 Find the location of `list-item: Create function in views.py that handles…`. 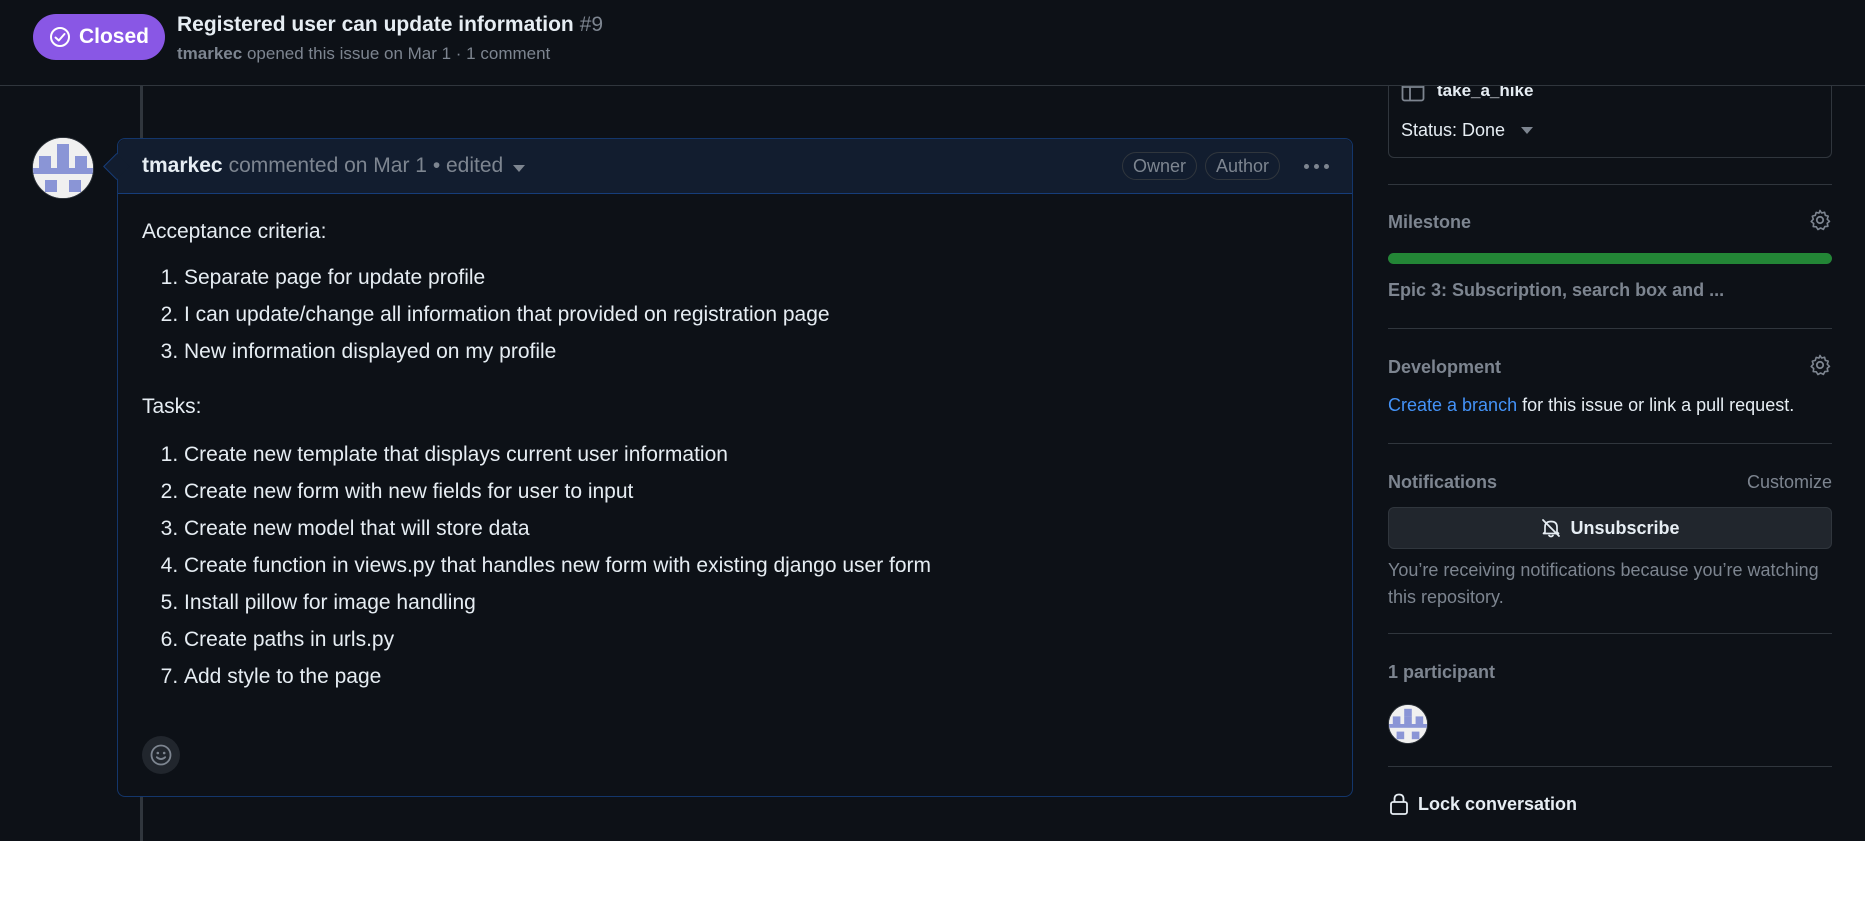

list-item: Create function in views.py that handles… is located at coordinates (557, 571).